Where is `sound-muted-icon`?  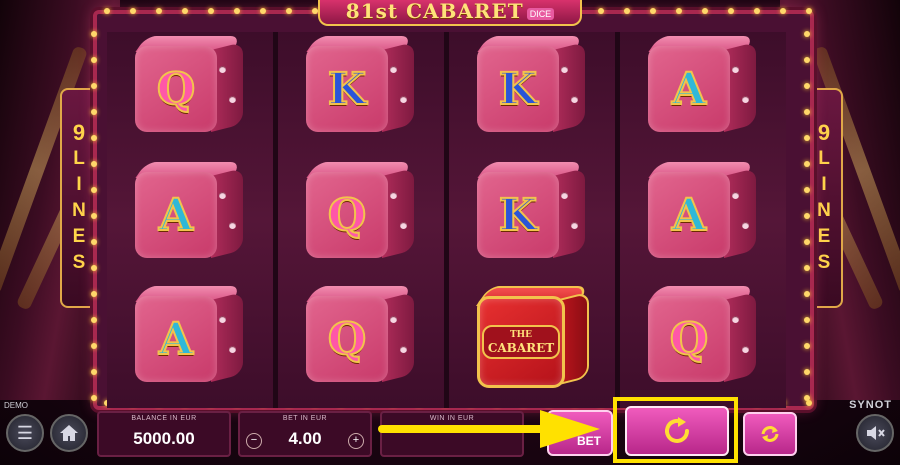 sound-muted-icon is located at coordinates (876, 433).